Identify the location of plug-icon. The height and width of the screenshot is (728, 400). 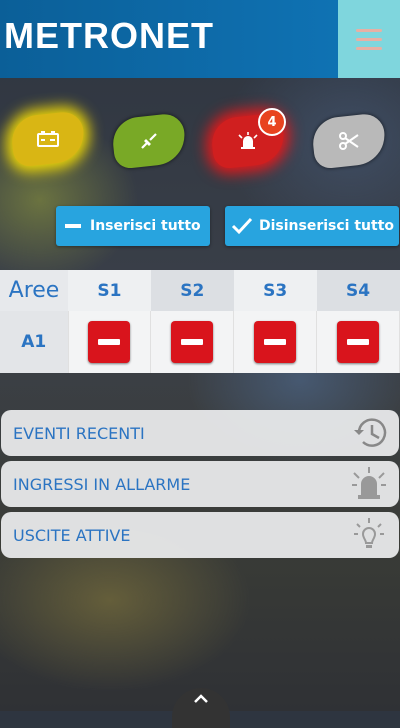
(149, 141).